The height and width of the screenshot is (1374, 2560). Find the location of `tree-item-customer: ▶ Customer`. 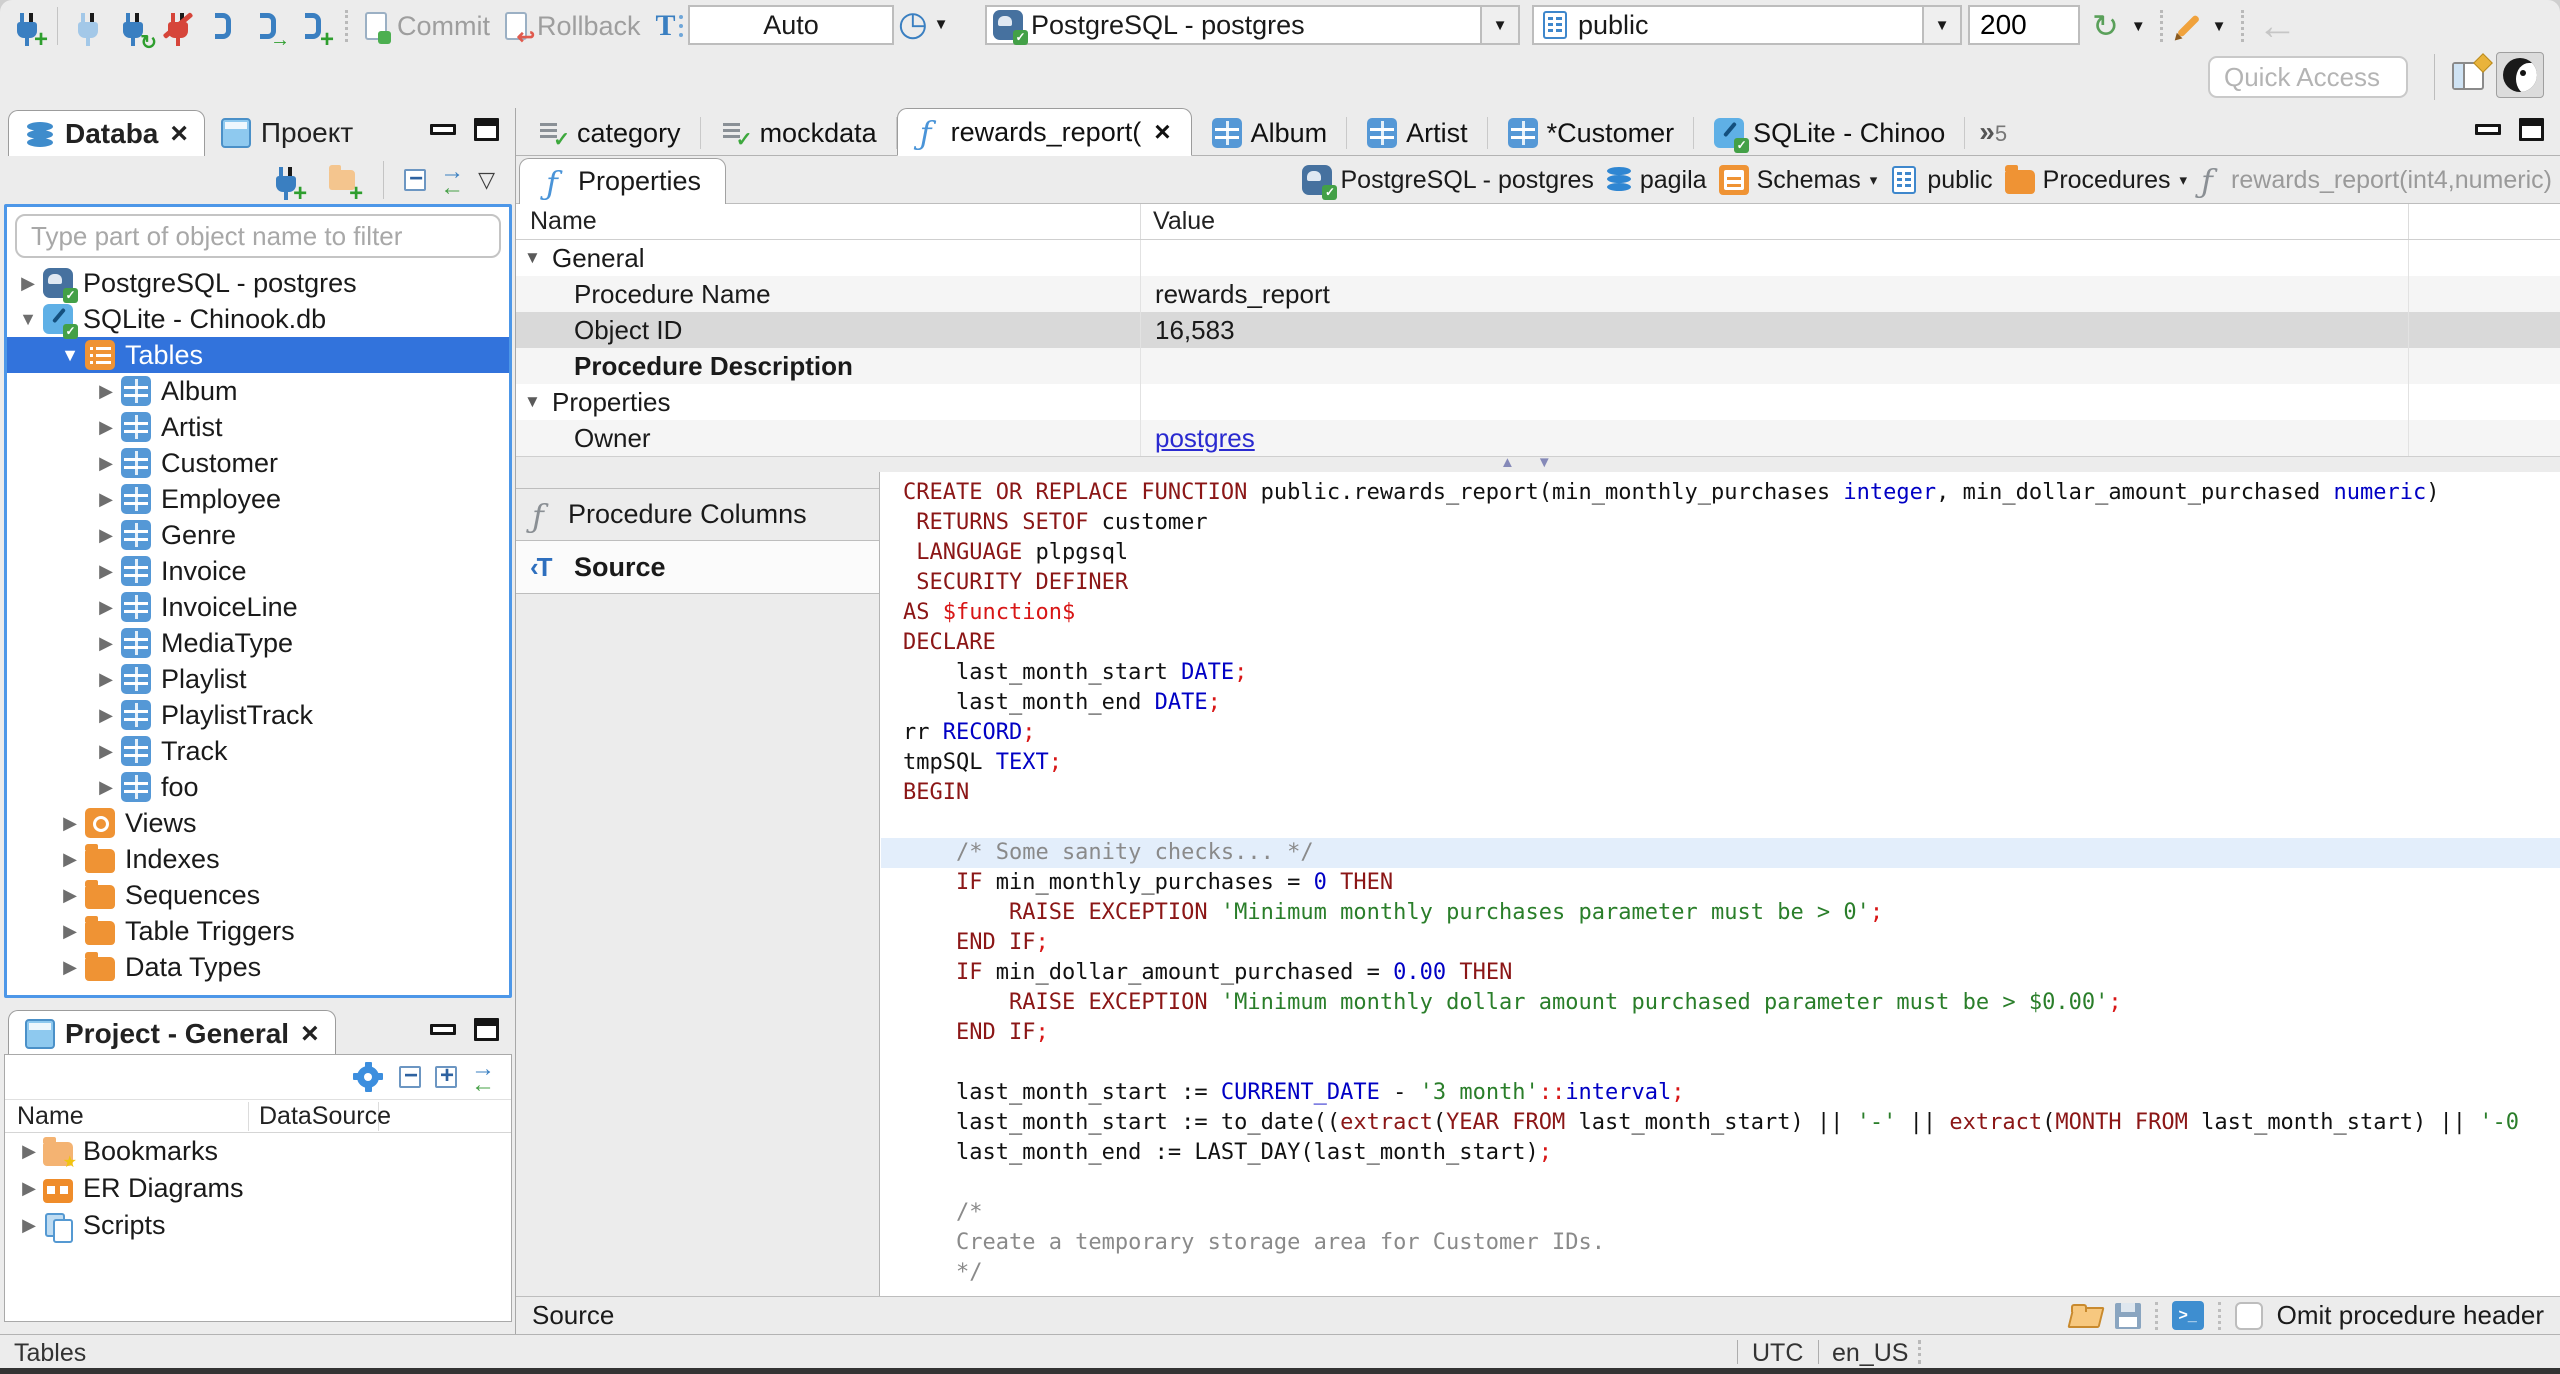

tree-item-customer: ▶ Customer is located at coordinates (258, 463).